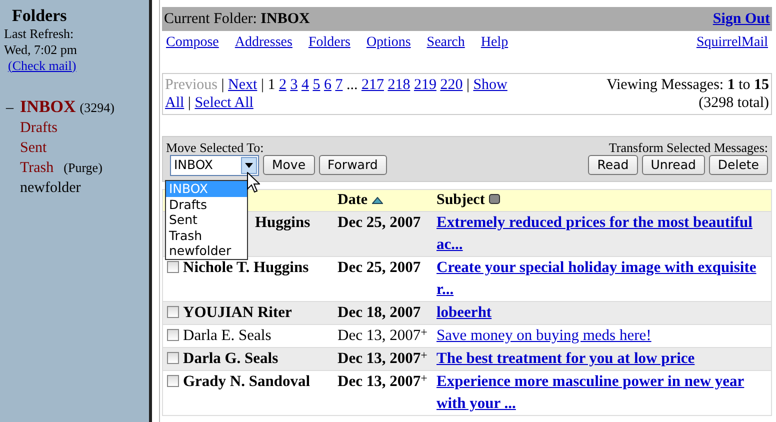  What do you see at coordinates (37, 168) in the screenshot?
I see `folder-link: Trash` at bounding box center [37, 168].